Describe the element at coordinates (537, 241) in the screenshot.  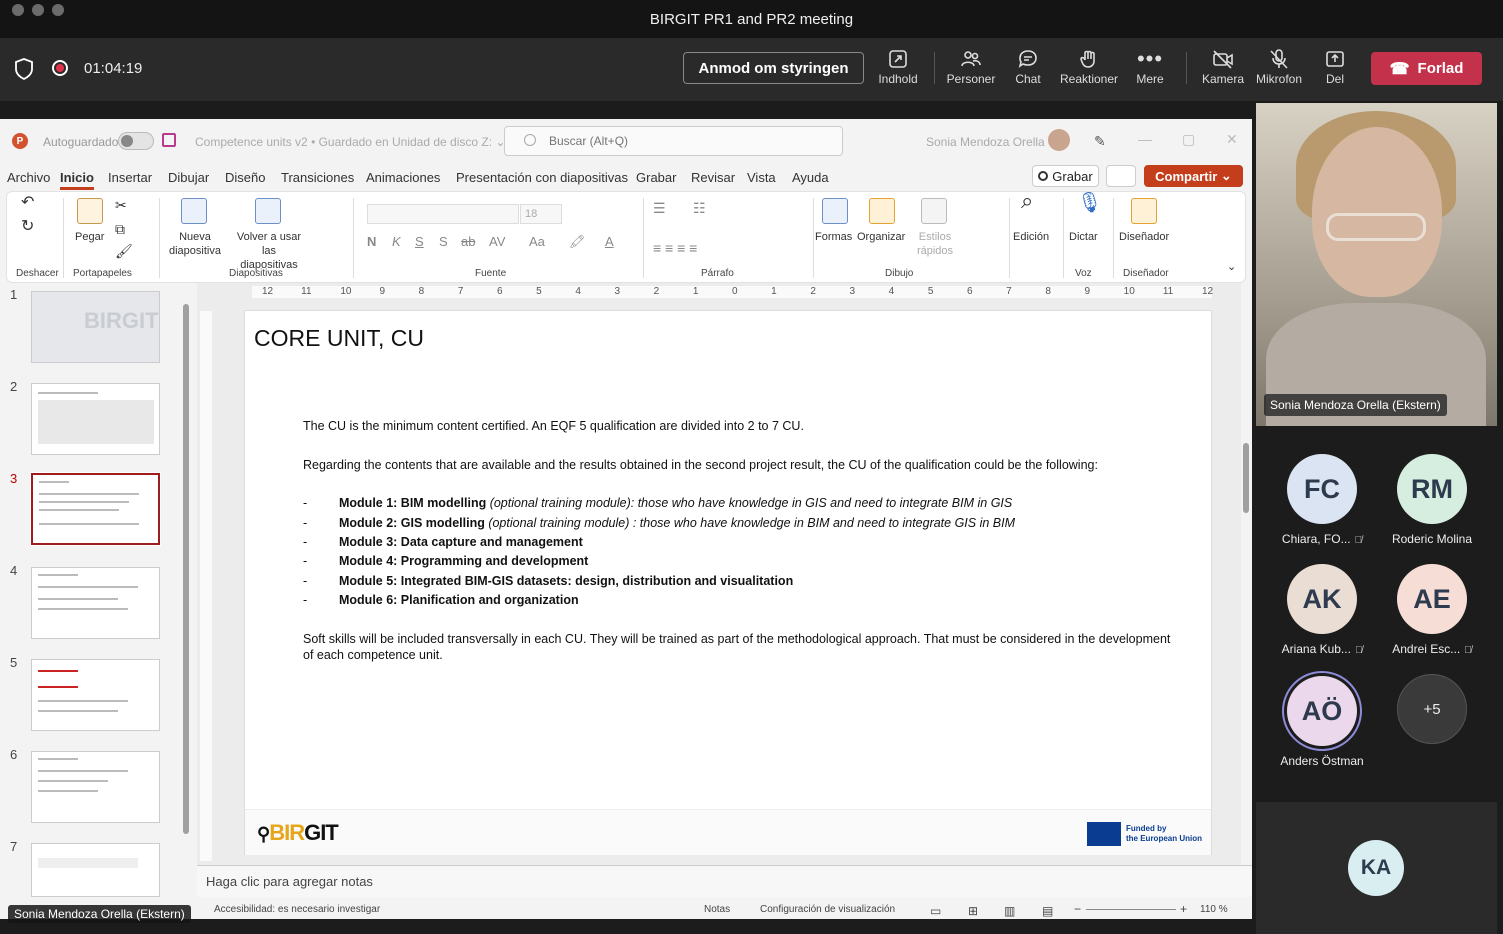
I see `case-icon: Aa` at that location.